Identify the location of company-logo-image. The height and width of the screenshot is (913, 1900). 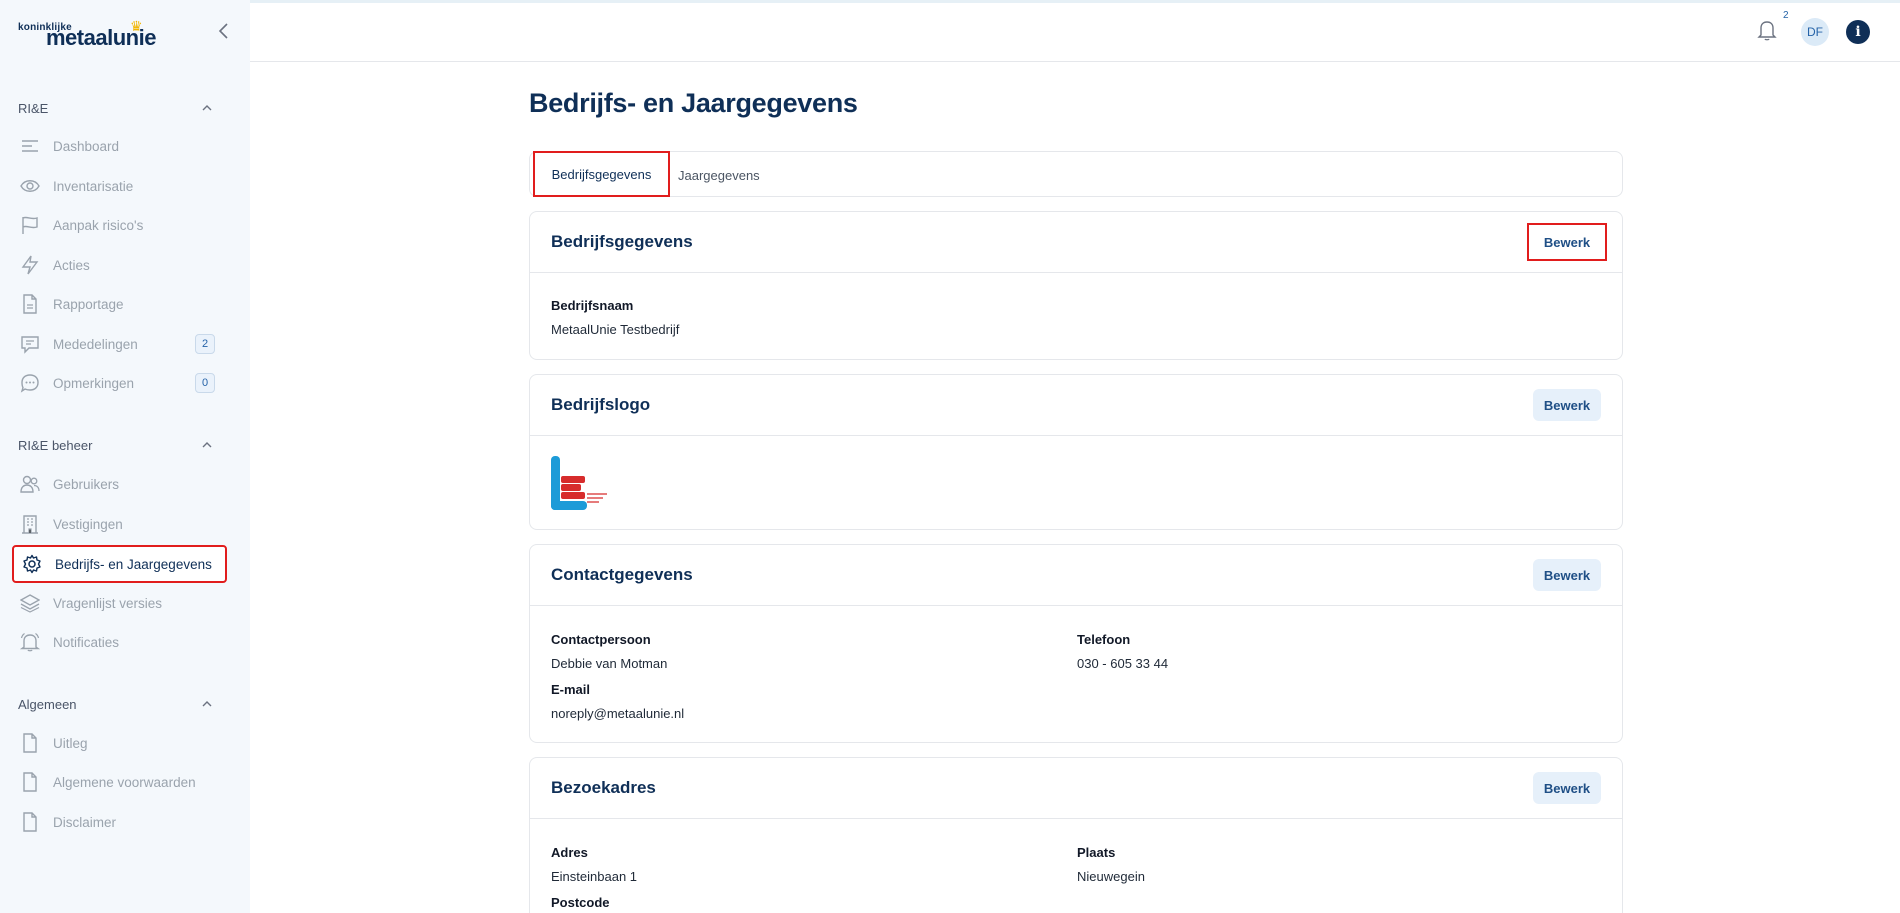
(579, 483).